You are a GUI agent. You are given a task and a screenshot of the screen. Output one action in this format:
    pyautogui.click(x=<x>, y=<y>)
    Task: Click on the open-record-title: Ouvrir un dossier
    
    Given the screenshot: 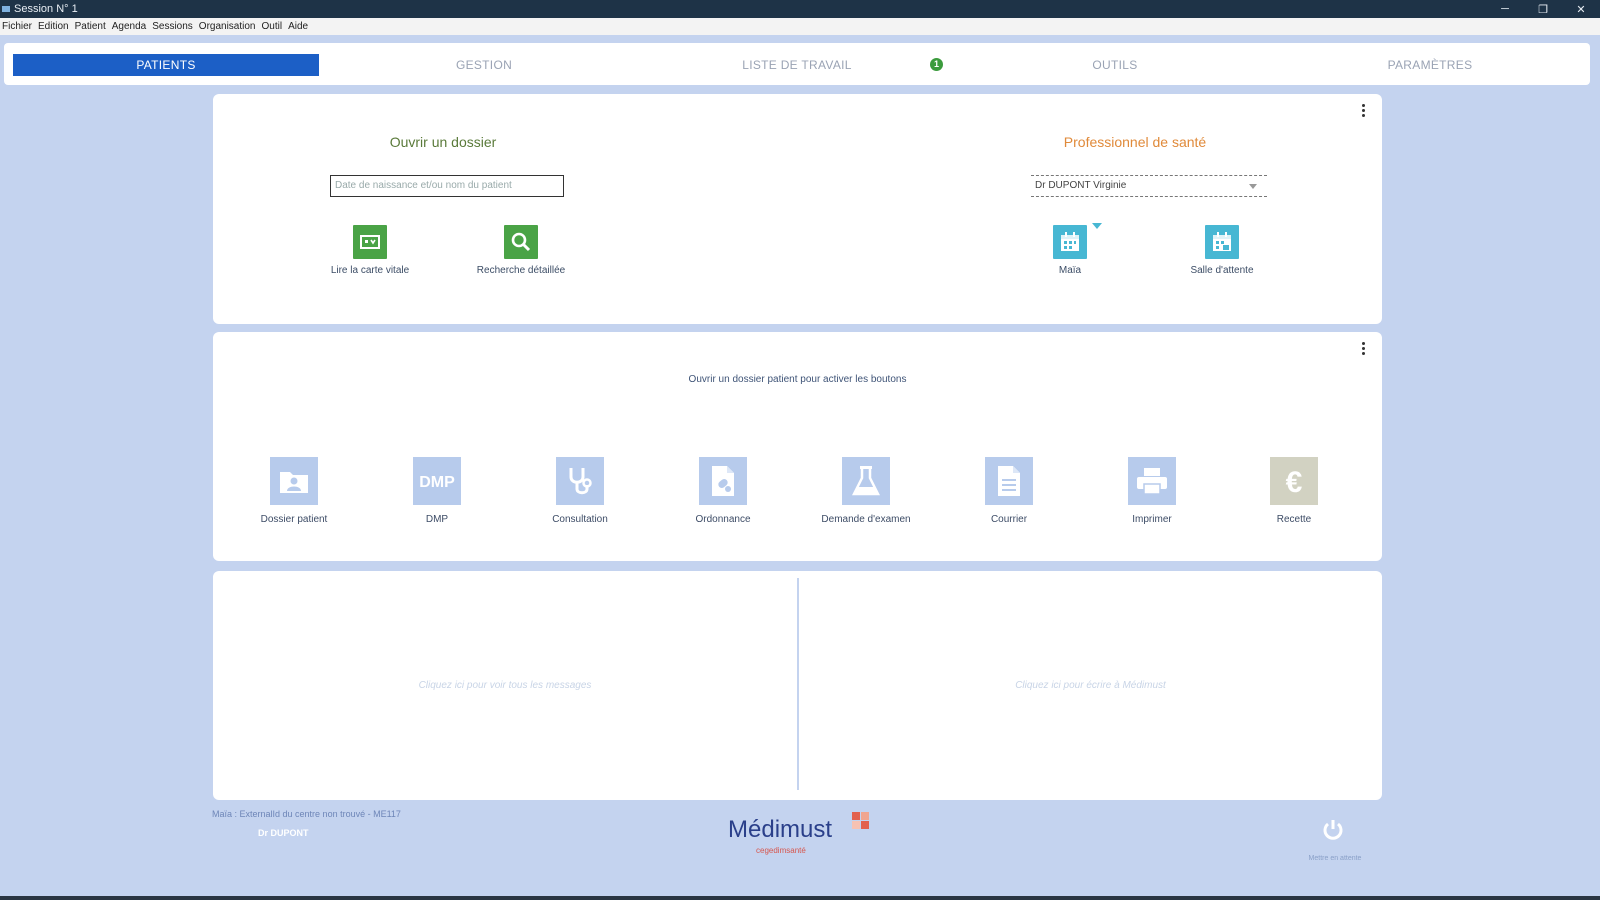 What is the action you would take?
    pyautogui.click(x=443, y=142)
    